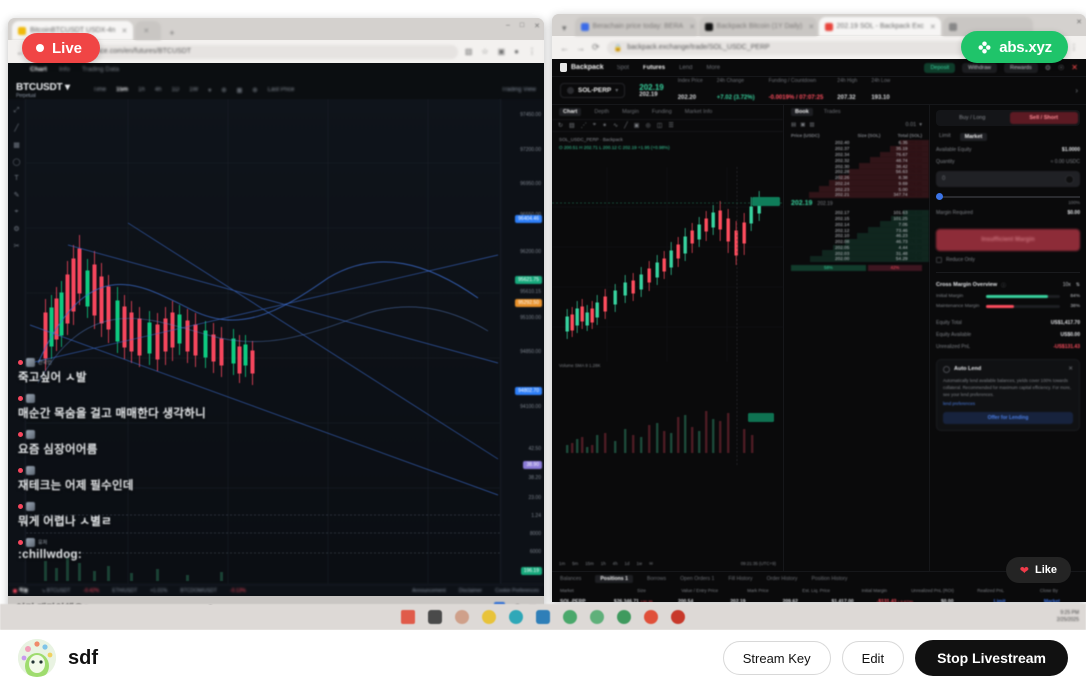 This screenshot has width=1086, height=686. What do you see at coordinates (856, 259) in the screenshot?
I see `orderbook-row: 202.00 54.29 466.56` at bounding box center [856, 259].